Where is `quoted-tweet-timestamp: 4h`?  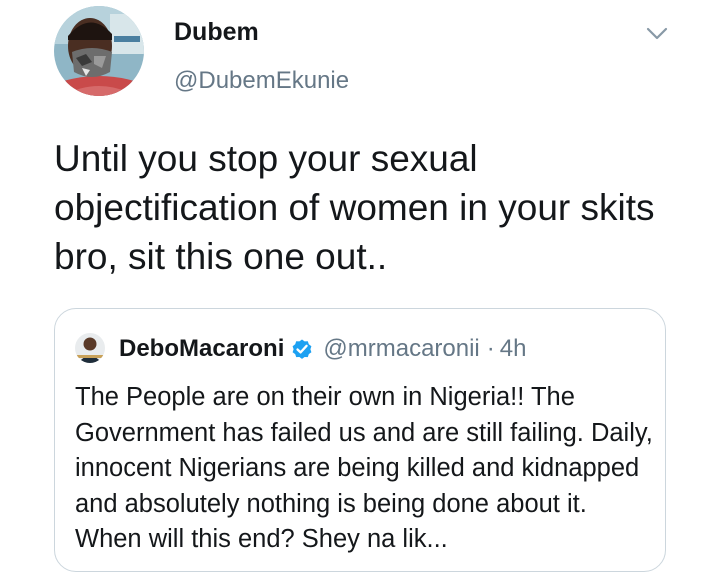
quoted-tweet-timestamp: 4h is located at coordinates (513, 349).